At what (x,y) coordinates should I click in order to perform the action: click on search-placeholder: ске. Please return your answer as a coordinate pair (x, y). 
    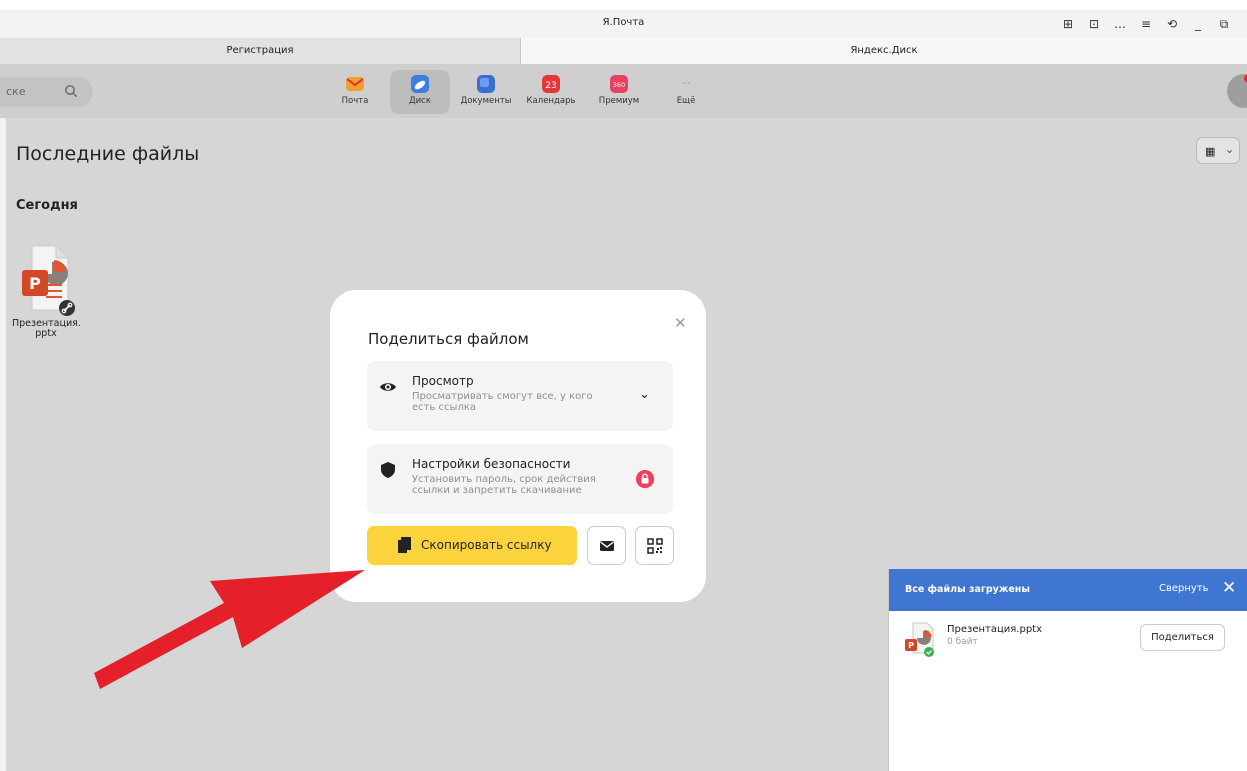
    Looking at the image, I should click on (16, 91).